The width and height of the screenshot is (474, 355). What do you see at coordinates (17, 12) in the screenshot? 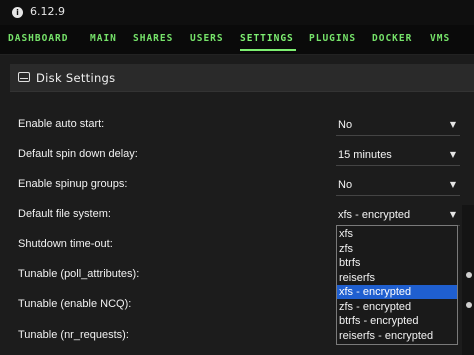
I see `info-icon: i` at bounding box center [17, 12].